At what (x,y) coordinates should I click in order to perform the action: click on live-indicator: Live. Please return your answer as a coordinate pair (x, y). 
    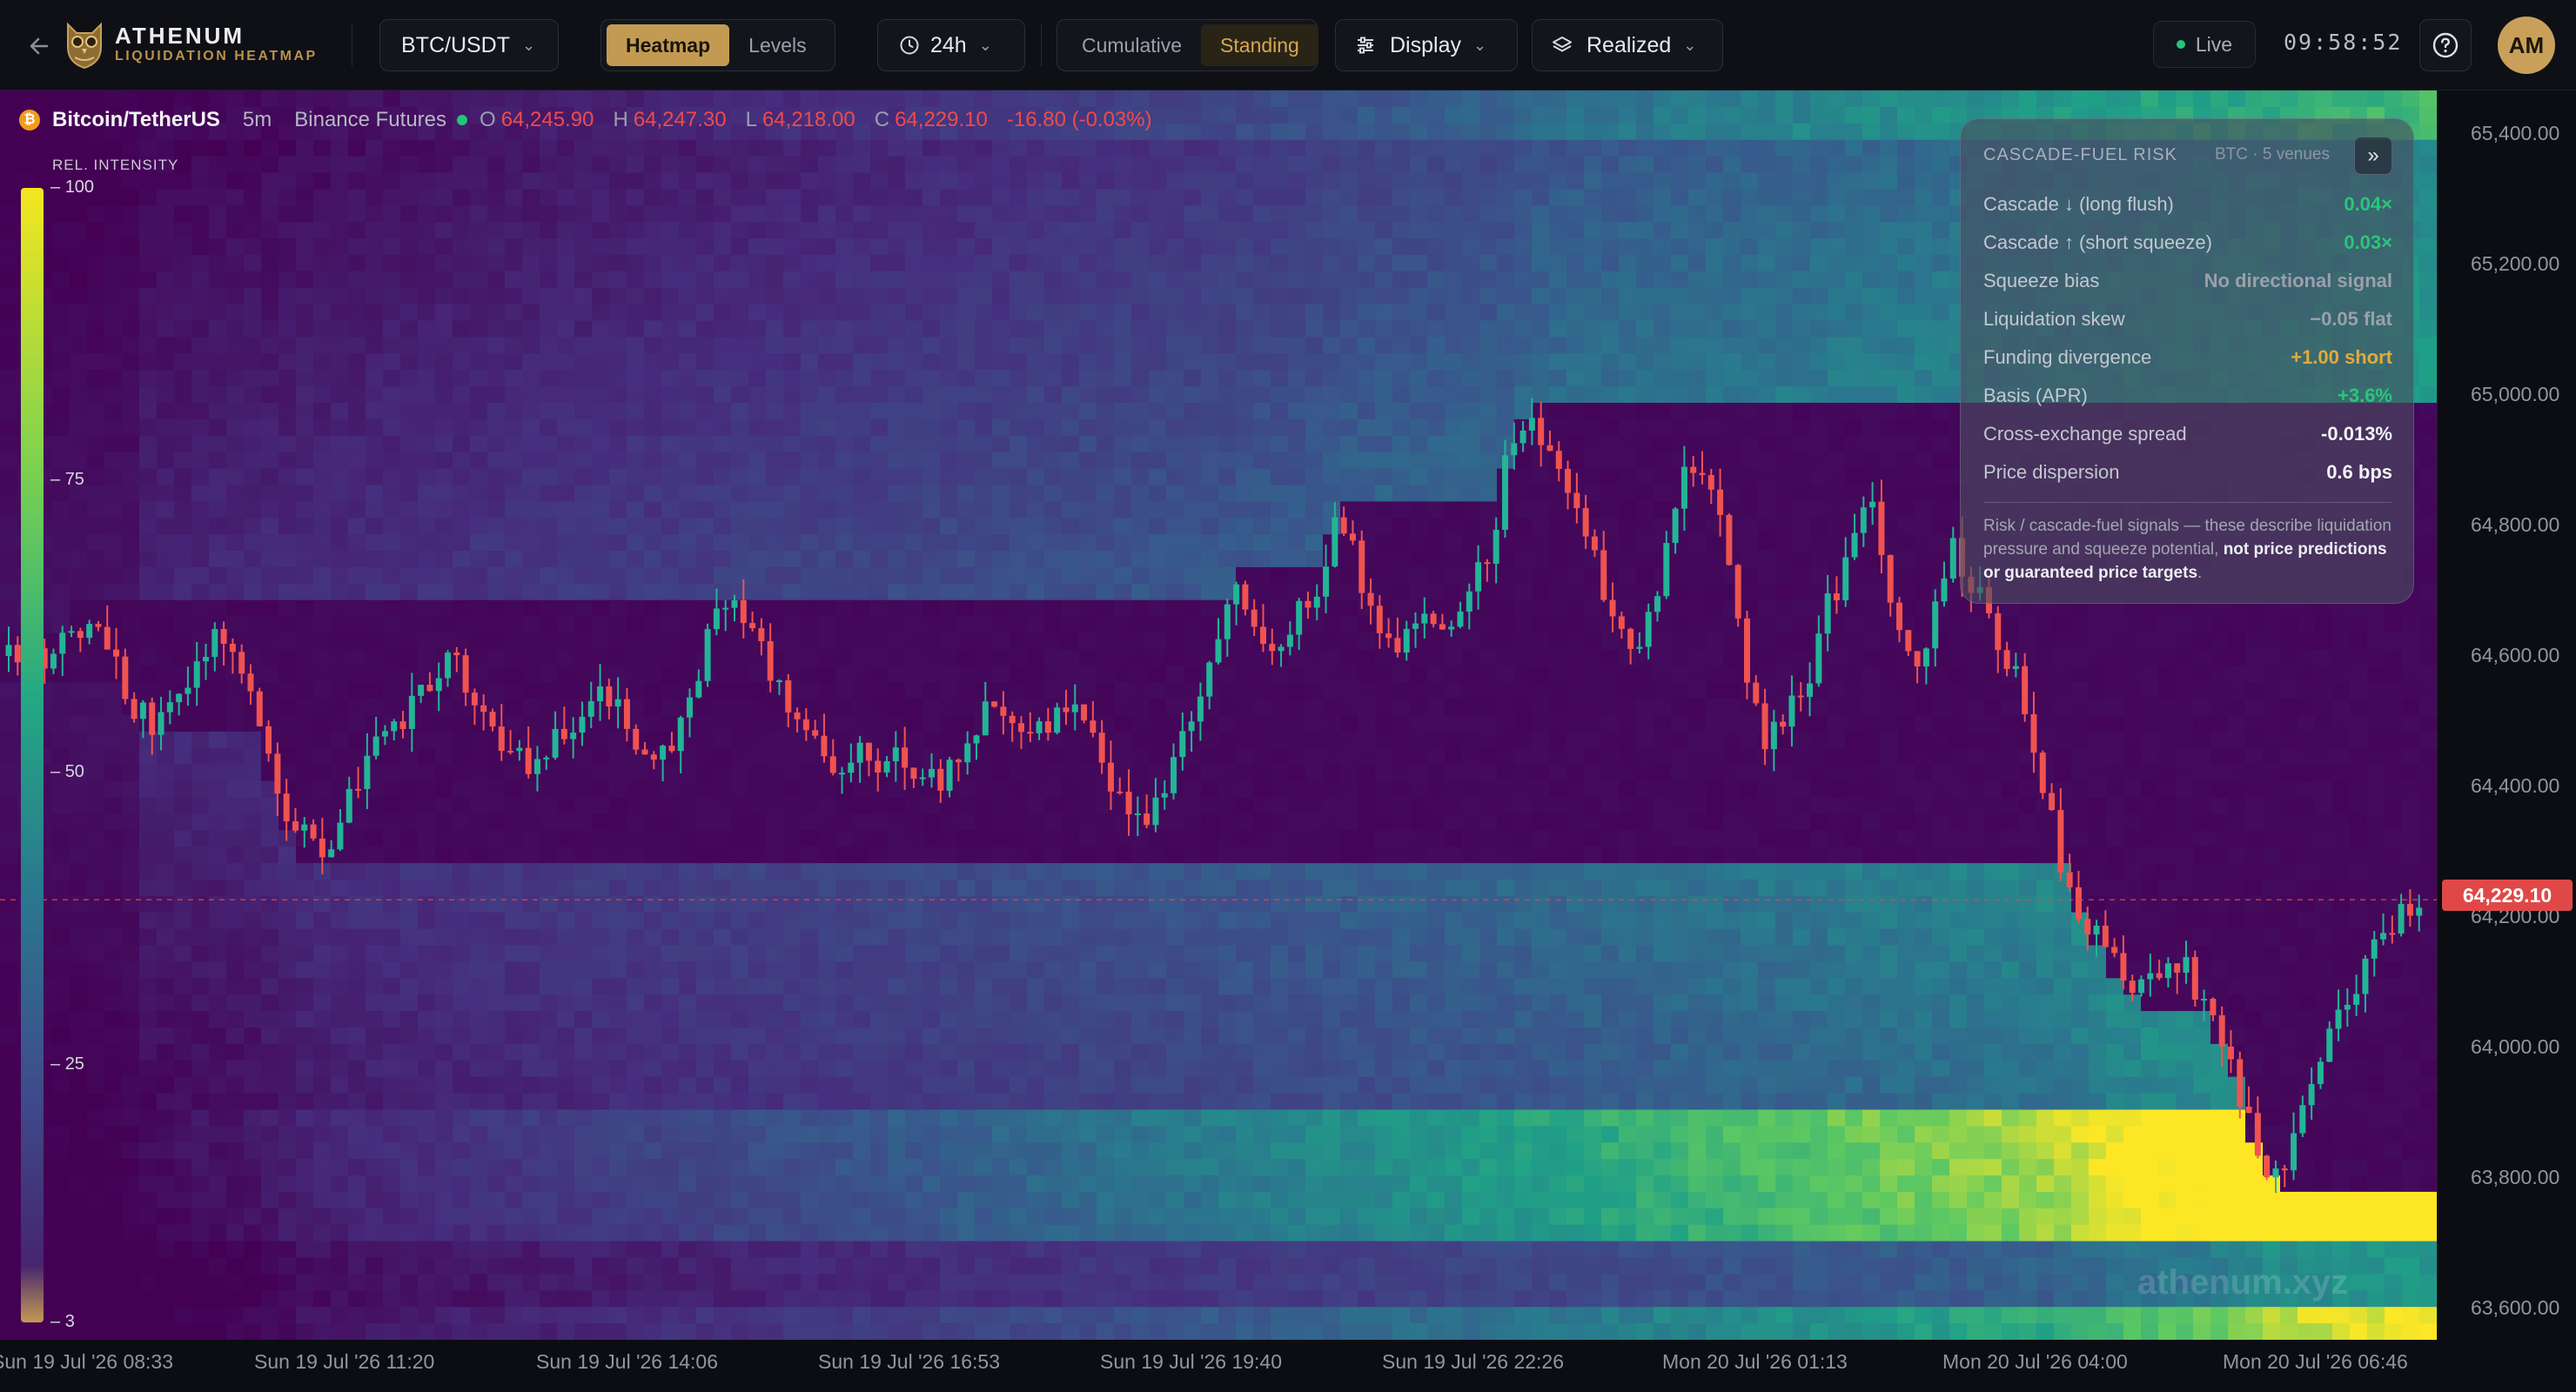
    Looking at the image, I should click on (2204, 44).